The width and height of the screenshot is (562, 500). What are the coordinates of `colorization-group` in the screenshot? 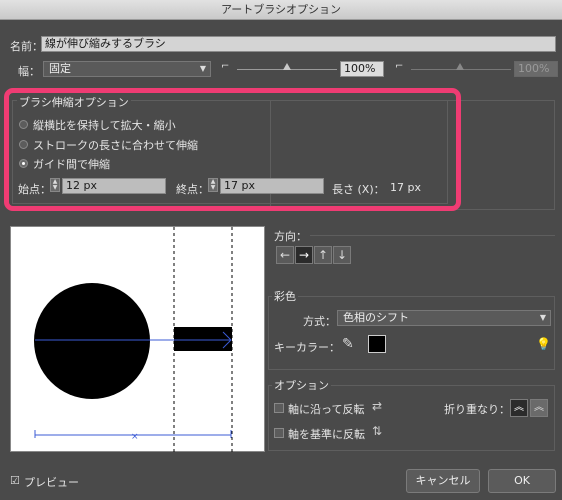 It's located at (411, 333).